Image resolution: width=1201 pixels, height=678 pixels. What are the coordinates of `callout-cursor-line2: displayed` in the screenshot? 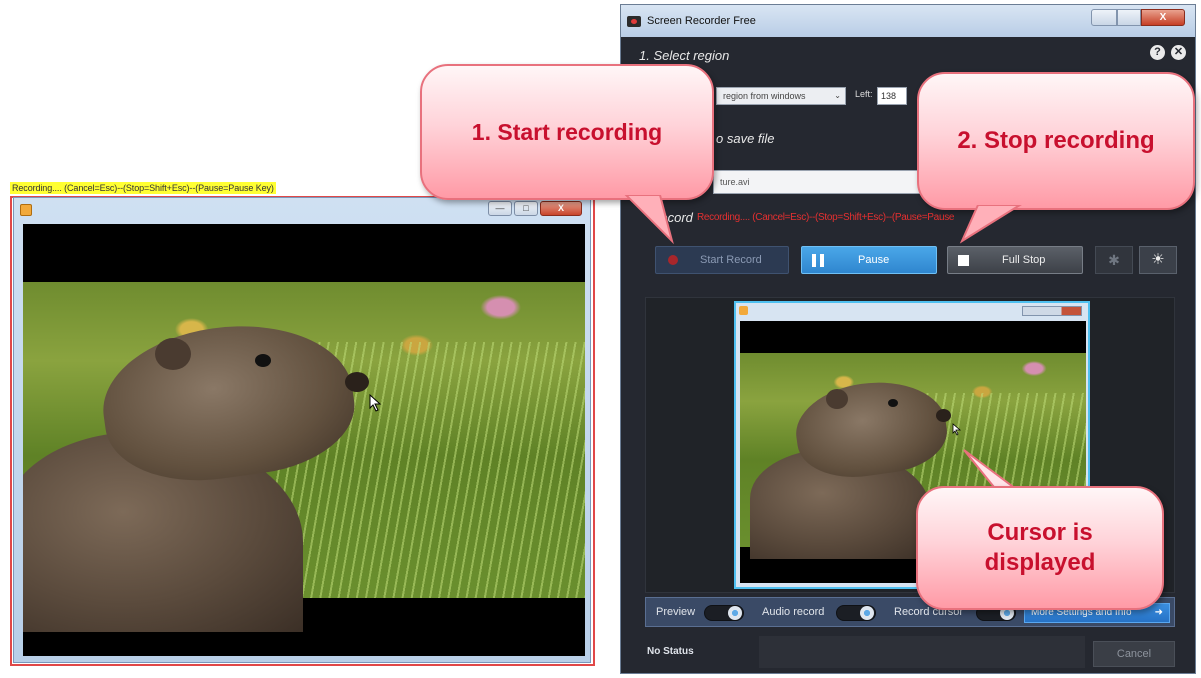 It's located at (1040, 562).